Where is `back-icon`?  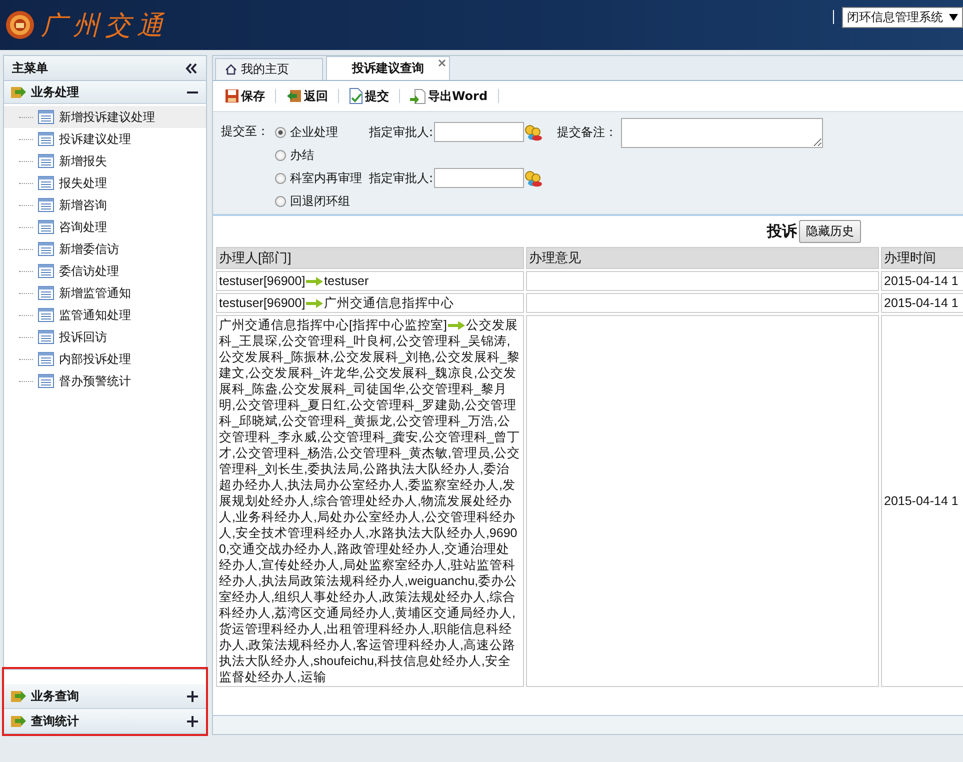 back-icon is located at coordinates (294, 96).